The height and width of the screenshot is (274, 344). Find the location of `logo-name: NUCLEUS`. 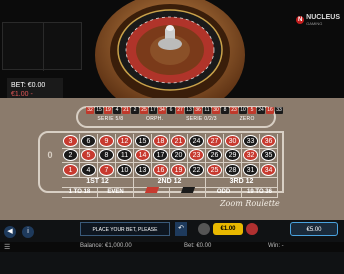

logo-name: NUCLEUS is located at coordinates (323, 17).